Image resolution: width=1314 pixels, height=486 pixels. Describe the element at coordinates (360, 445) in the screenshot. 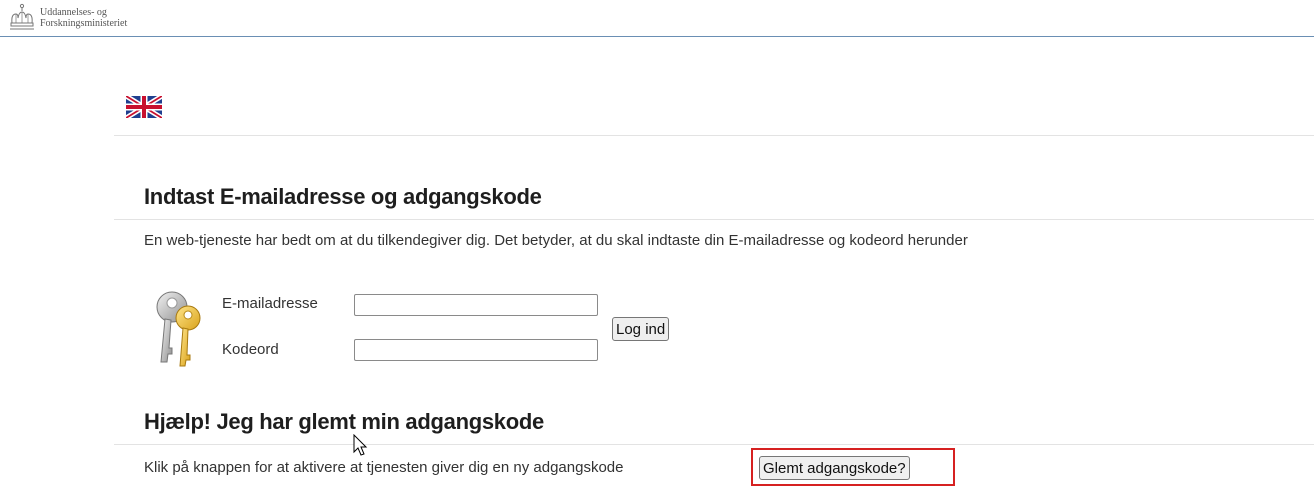

I see `mouse-cursor-icon` at that location.